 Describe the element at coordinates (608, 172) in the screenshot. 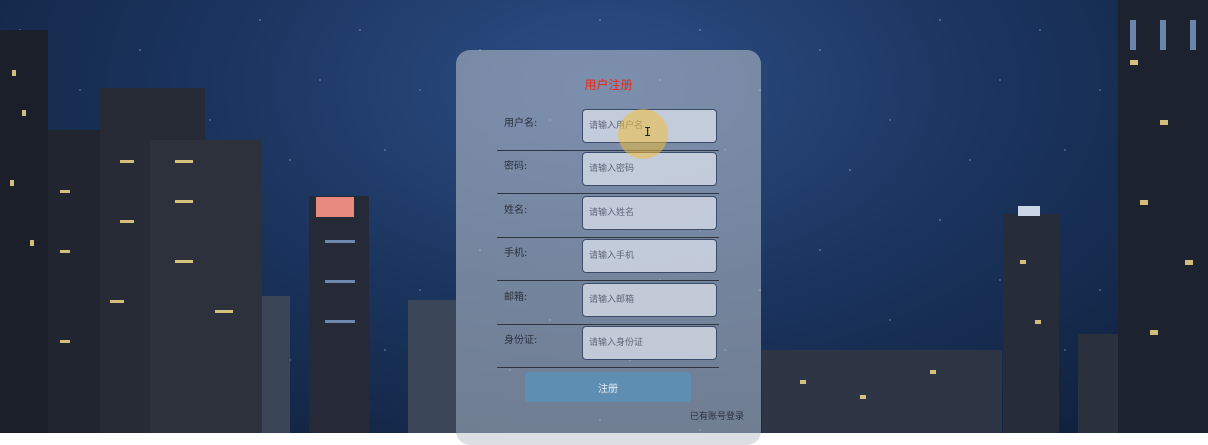

I see `password-row: 密码:` at that location.